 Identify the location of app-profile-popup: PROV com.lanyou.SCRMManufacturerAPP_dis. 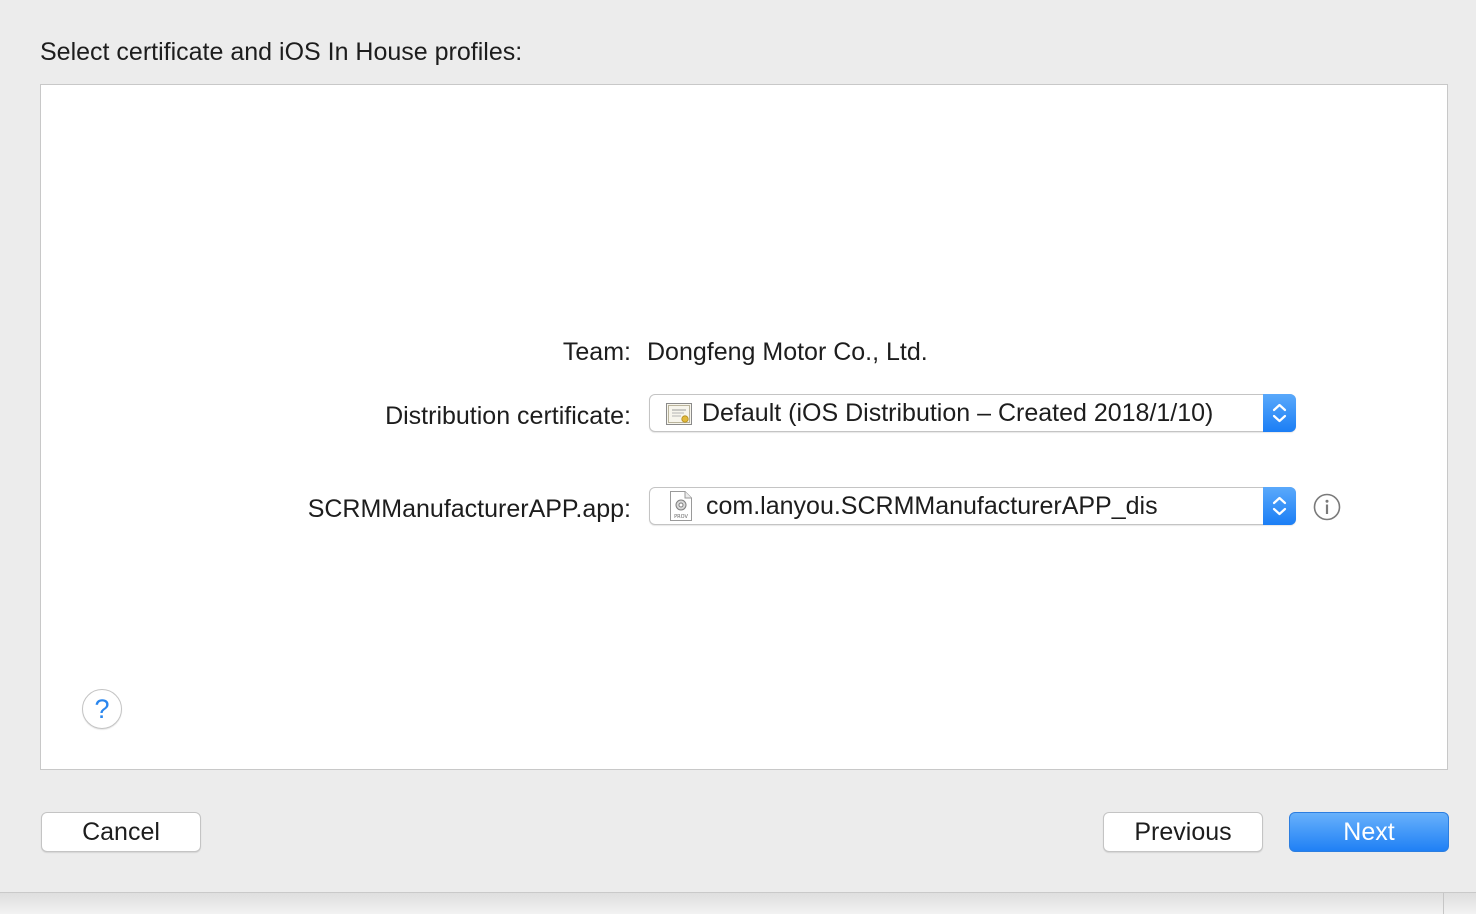
(972, 506).